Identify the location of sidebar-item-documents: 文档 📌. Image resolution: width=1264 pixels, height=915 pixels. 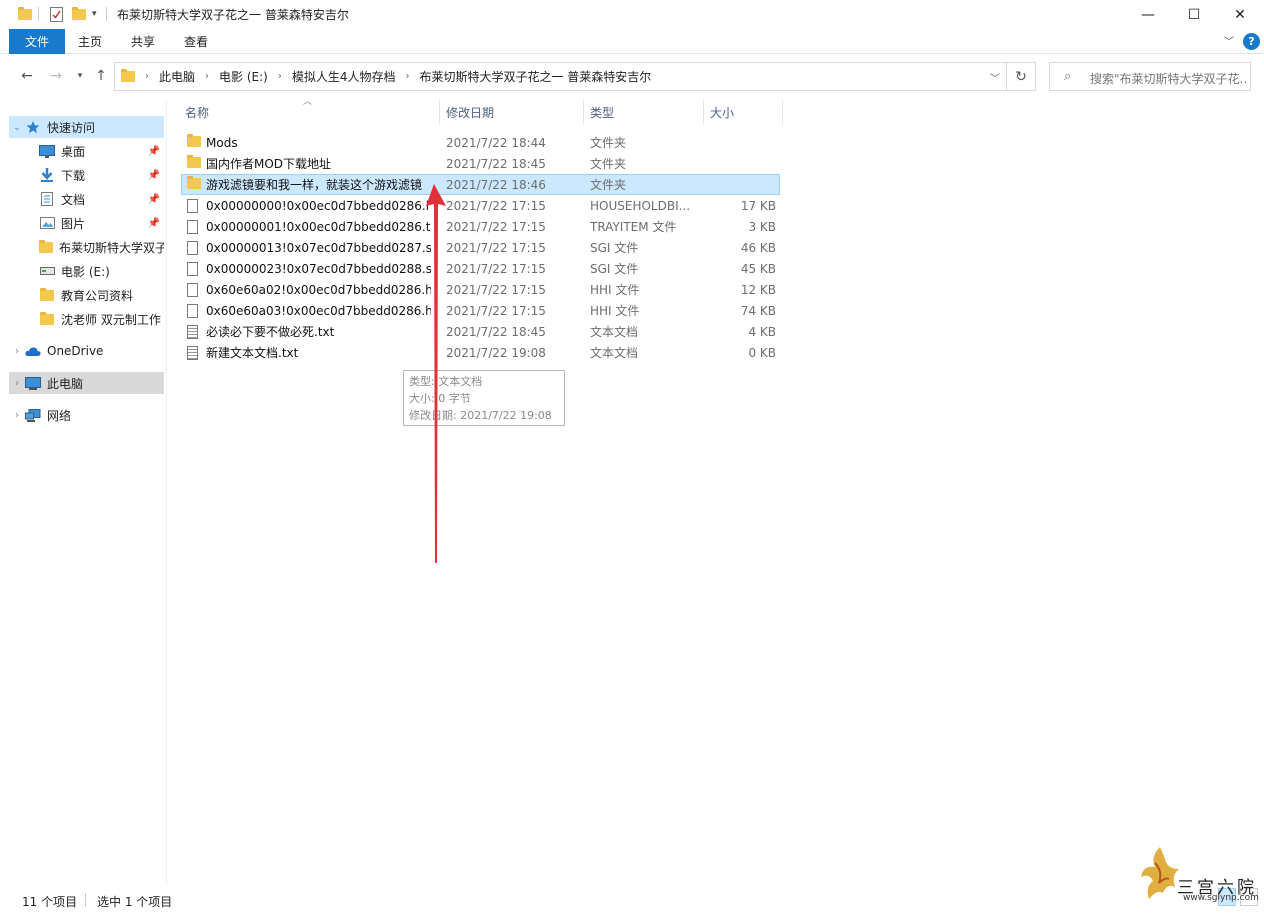
(86, 199).